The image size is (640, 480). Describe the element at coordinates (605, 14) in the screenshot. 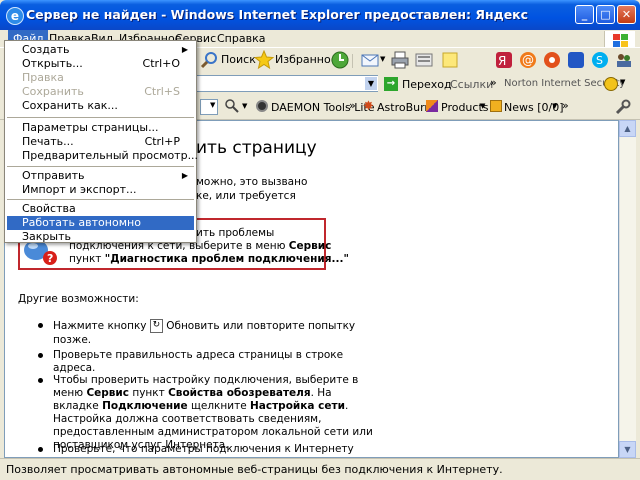

I see `maximize-button: □` at that location.